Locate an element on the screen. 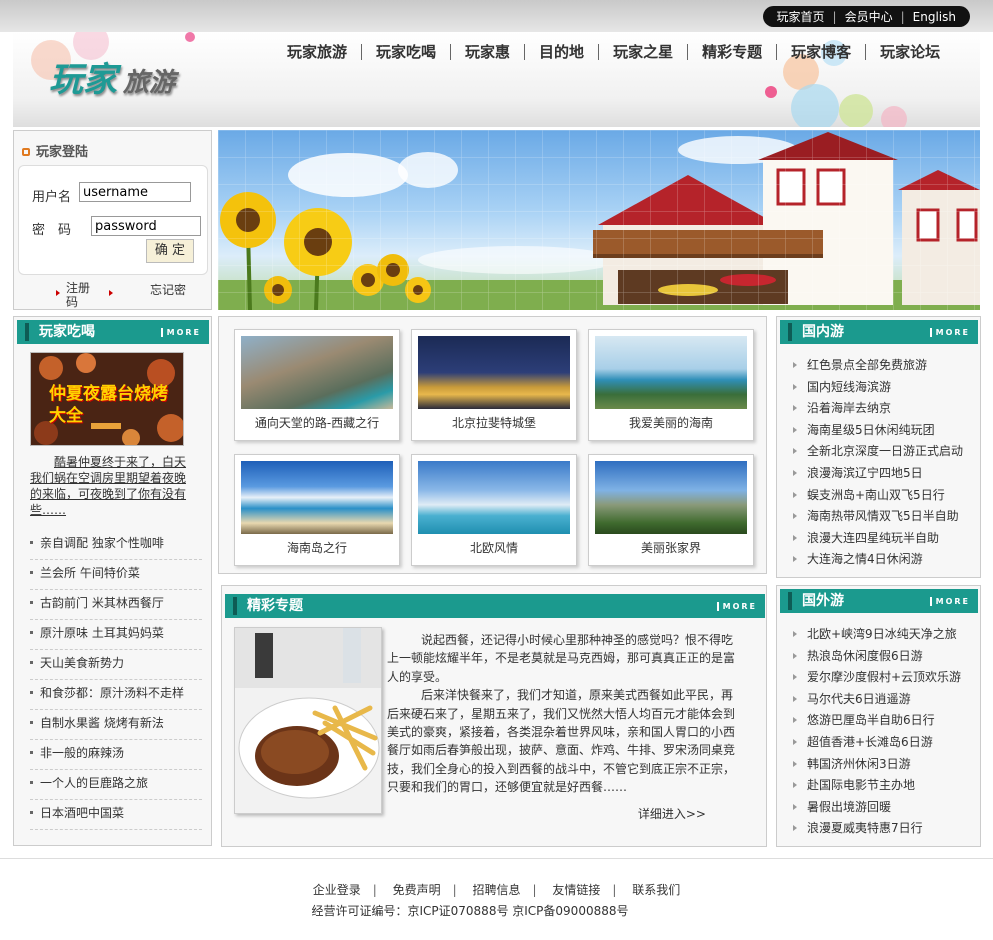  special-more-link: MORE is located at coordinates (736, 606).